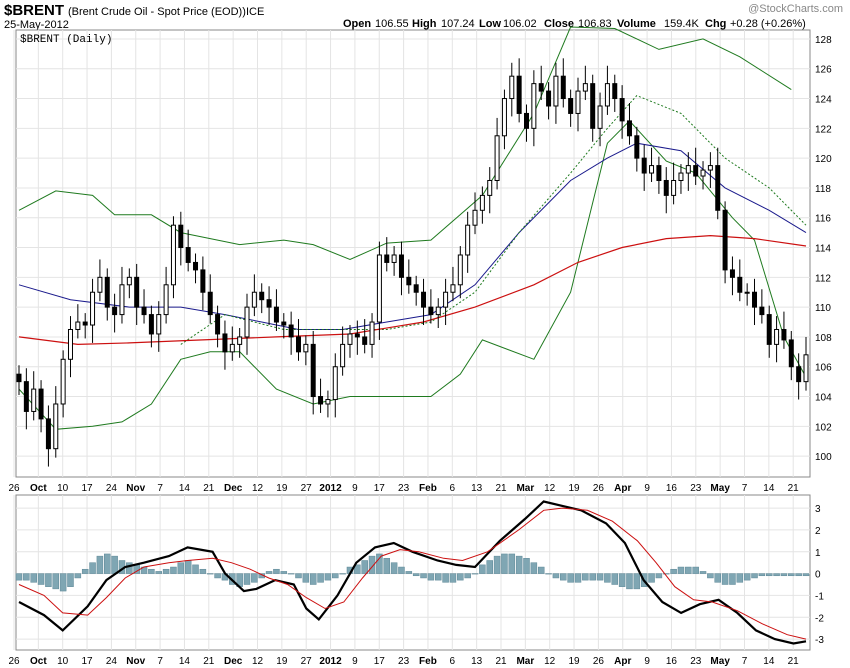 This screenshot has height=668, width=850. Describe the element at coordinates (355, 661) in the screenshot. I see `x-tick-label: 9` at that location.